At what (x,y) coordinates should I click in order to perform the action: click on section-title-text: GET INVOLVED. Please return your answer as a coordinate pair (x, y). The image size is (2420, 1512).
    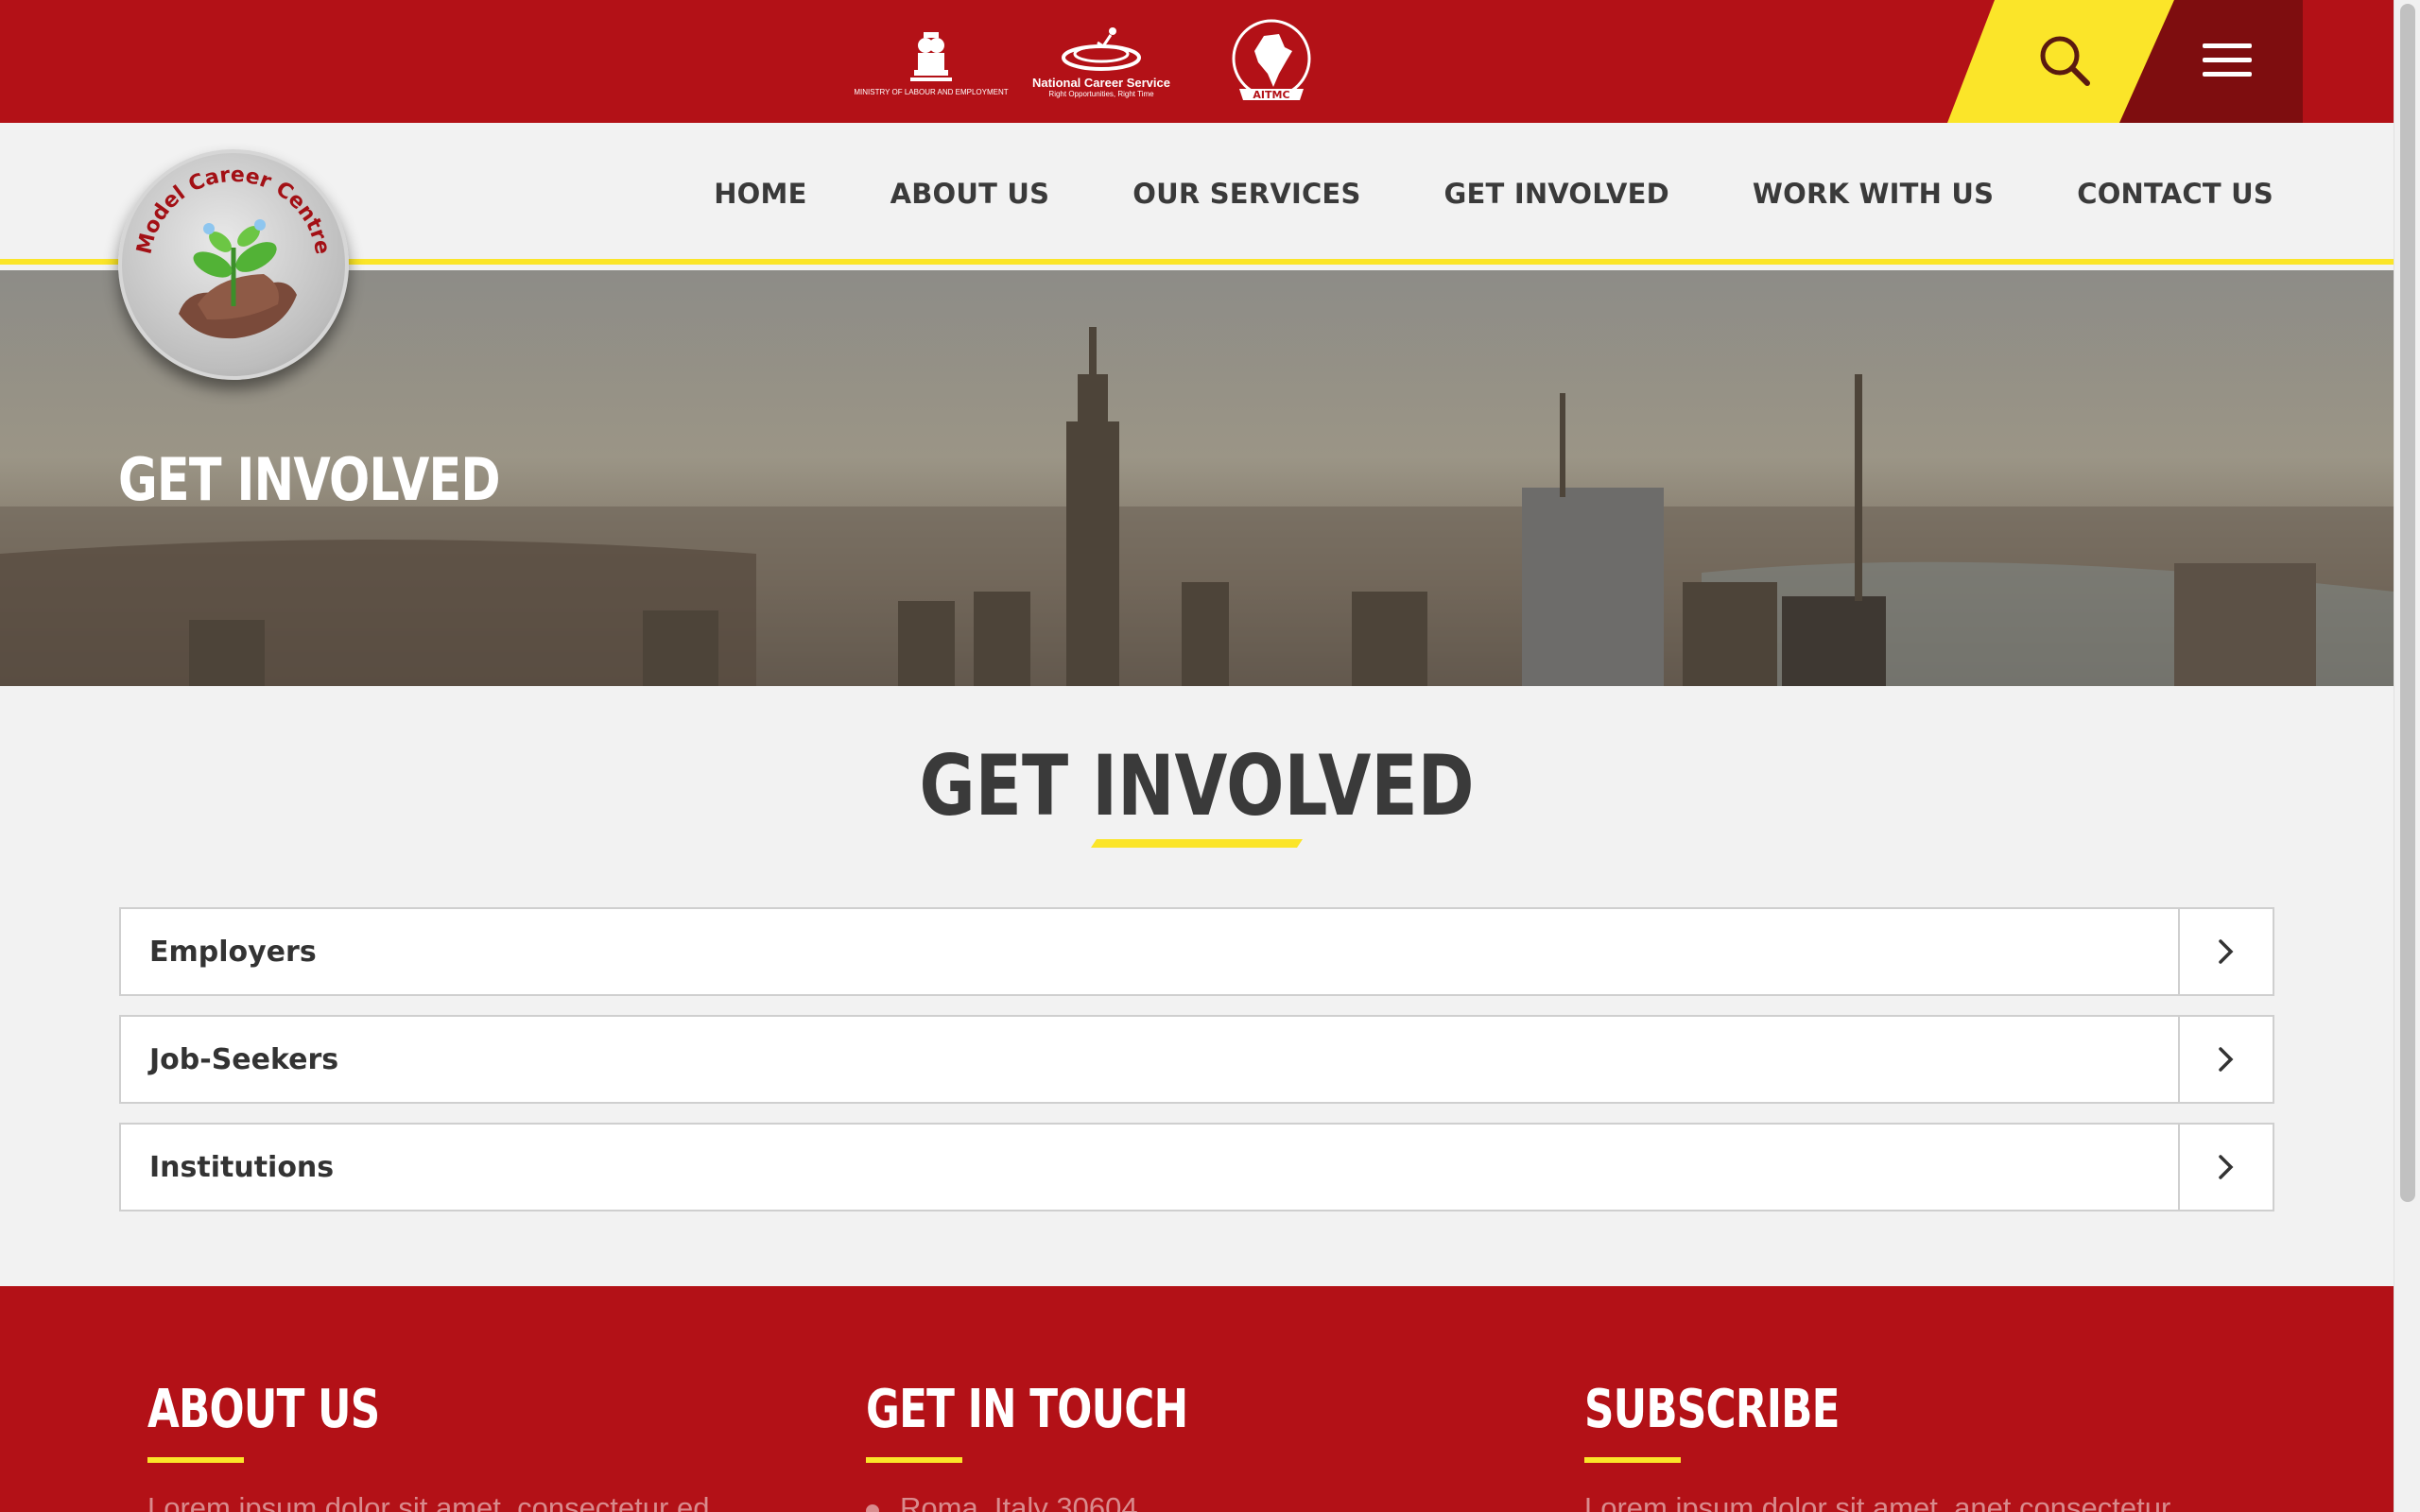
    Looking at the image, I should click on (1197, 785).